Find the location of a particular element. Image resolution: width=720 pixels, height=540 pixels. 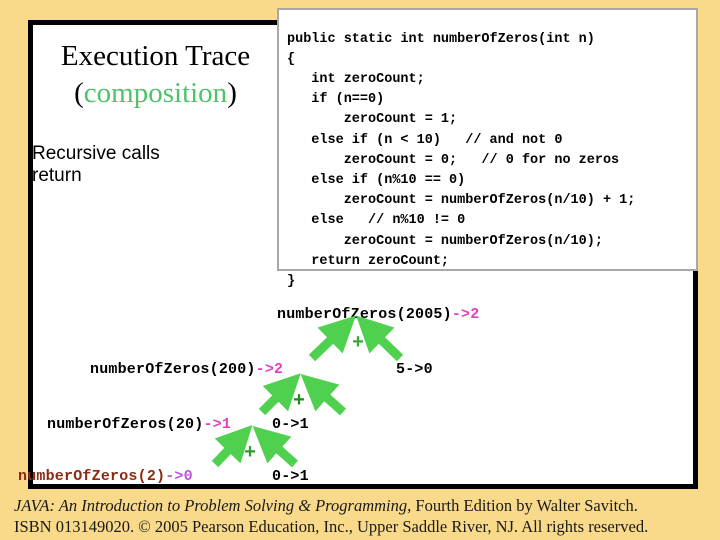

title-line-2: (composition) is located at coordinates (155, 93).